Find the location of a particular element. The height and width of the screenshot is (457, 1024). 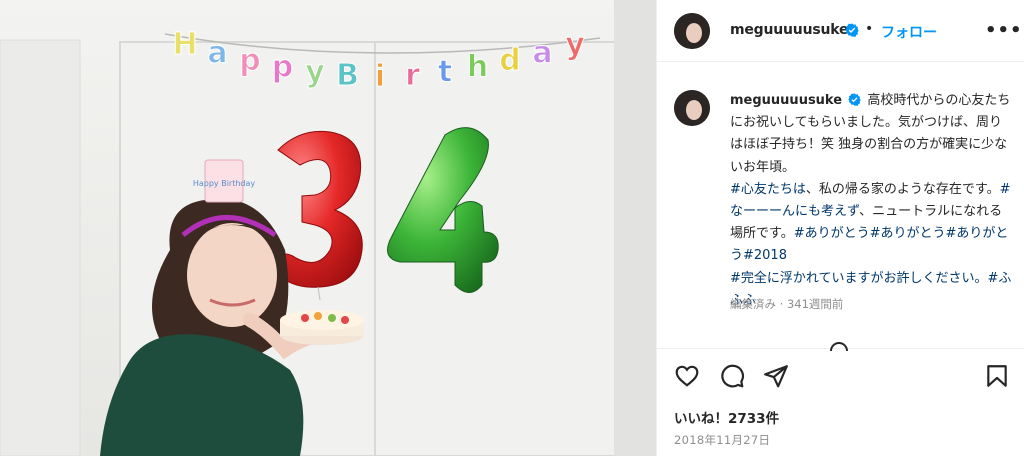

bookmark-icon is located at coordinates (997, 376).